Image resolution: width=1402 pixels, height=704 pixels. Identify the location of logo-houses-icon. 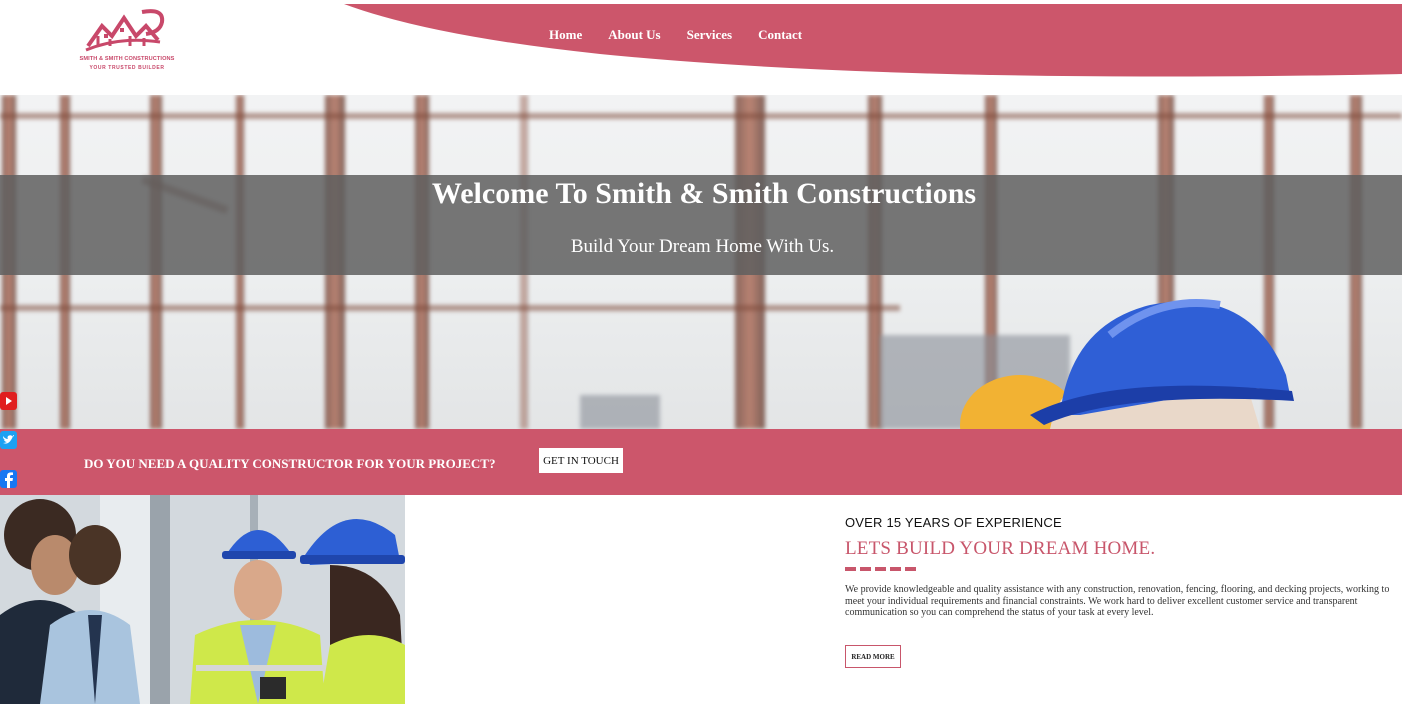
(125, 30).